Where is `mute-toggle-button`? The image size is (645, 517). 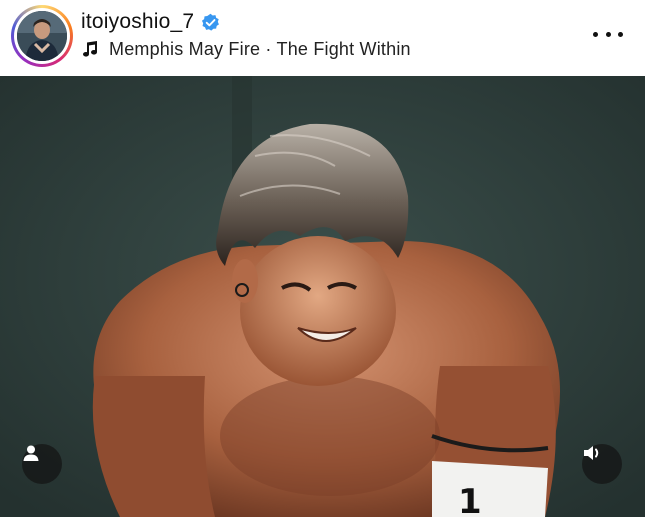
mute-toggle-button is located at coordinates (602, 464).